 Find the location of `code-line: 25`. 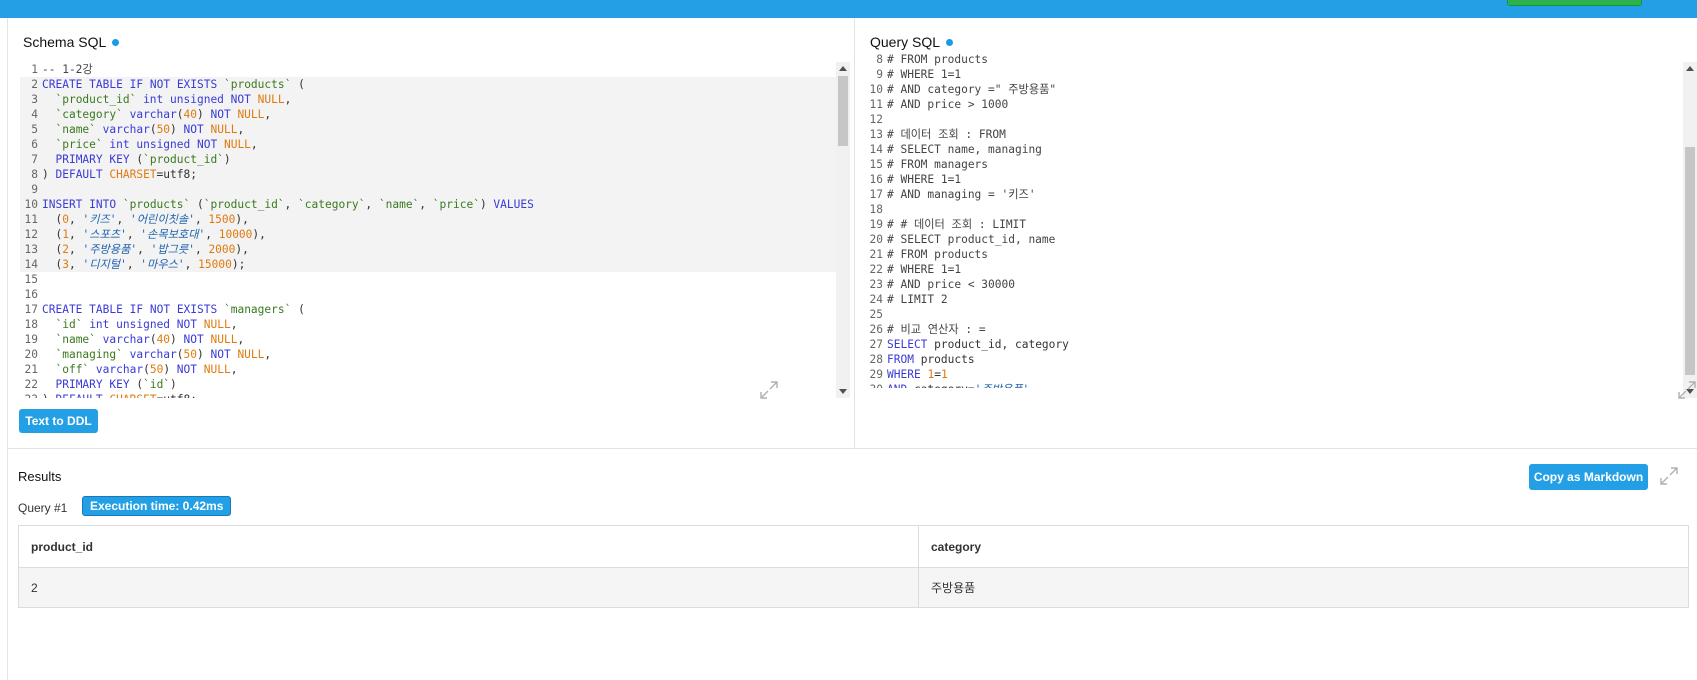

code-line: 25 is located at coordinates (1280, 314).